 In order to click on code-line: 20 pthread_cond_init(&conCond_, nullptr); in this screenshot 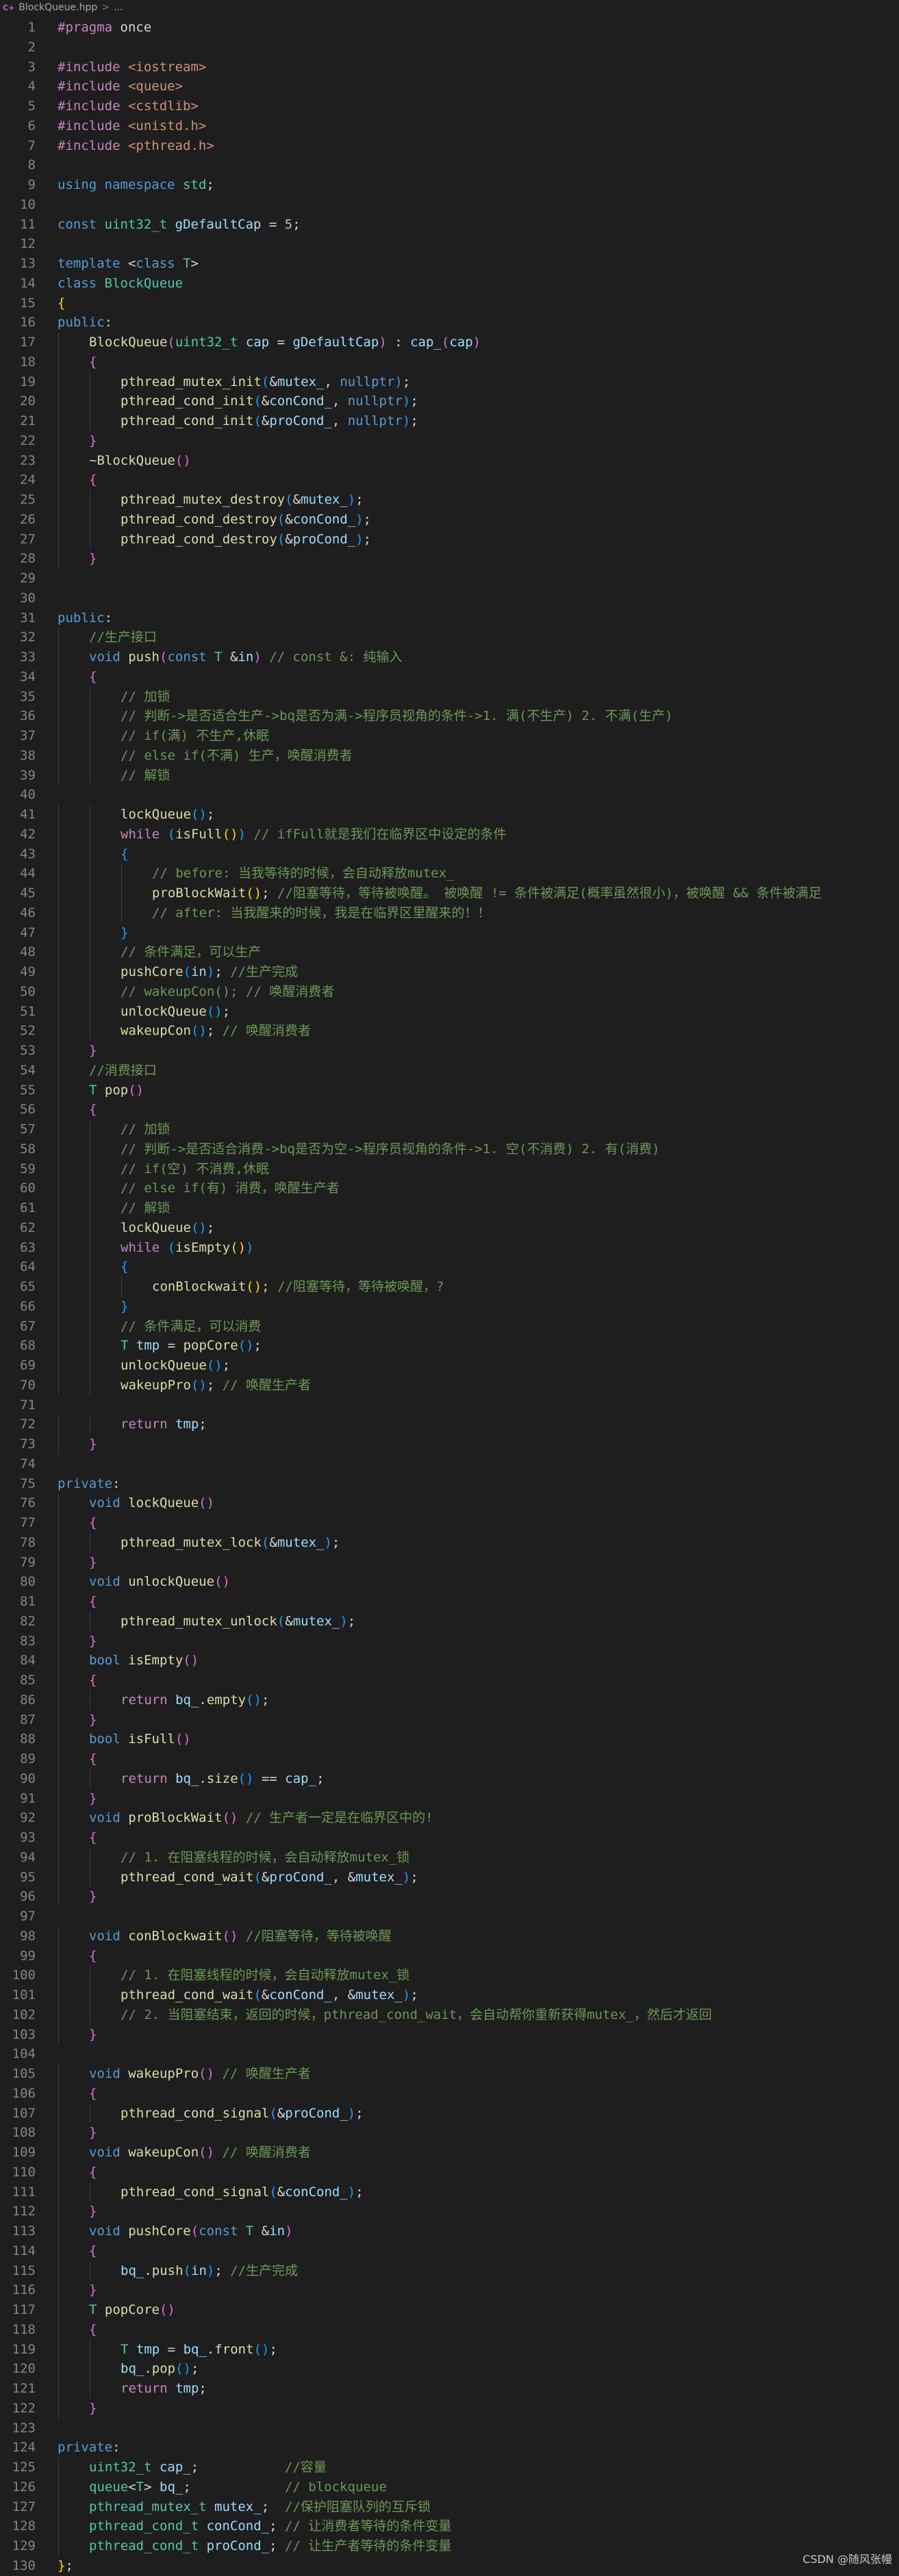, I will do `click(449, 401)`.